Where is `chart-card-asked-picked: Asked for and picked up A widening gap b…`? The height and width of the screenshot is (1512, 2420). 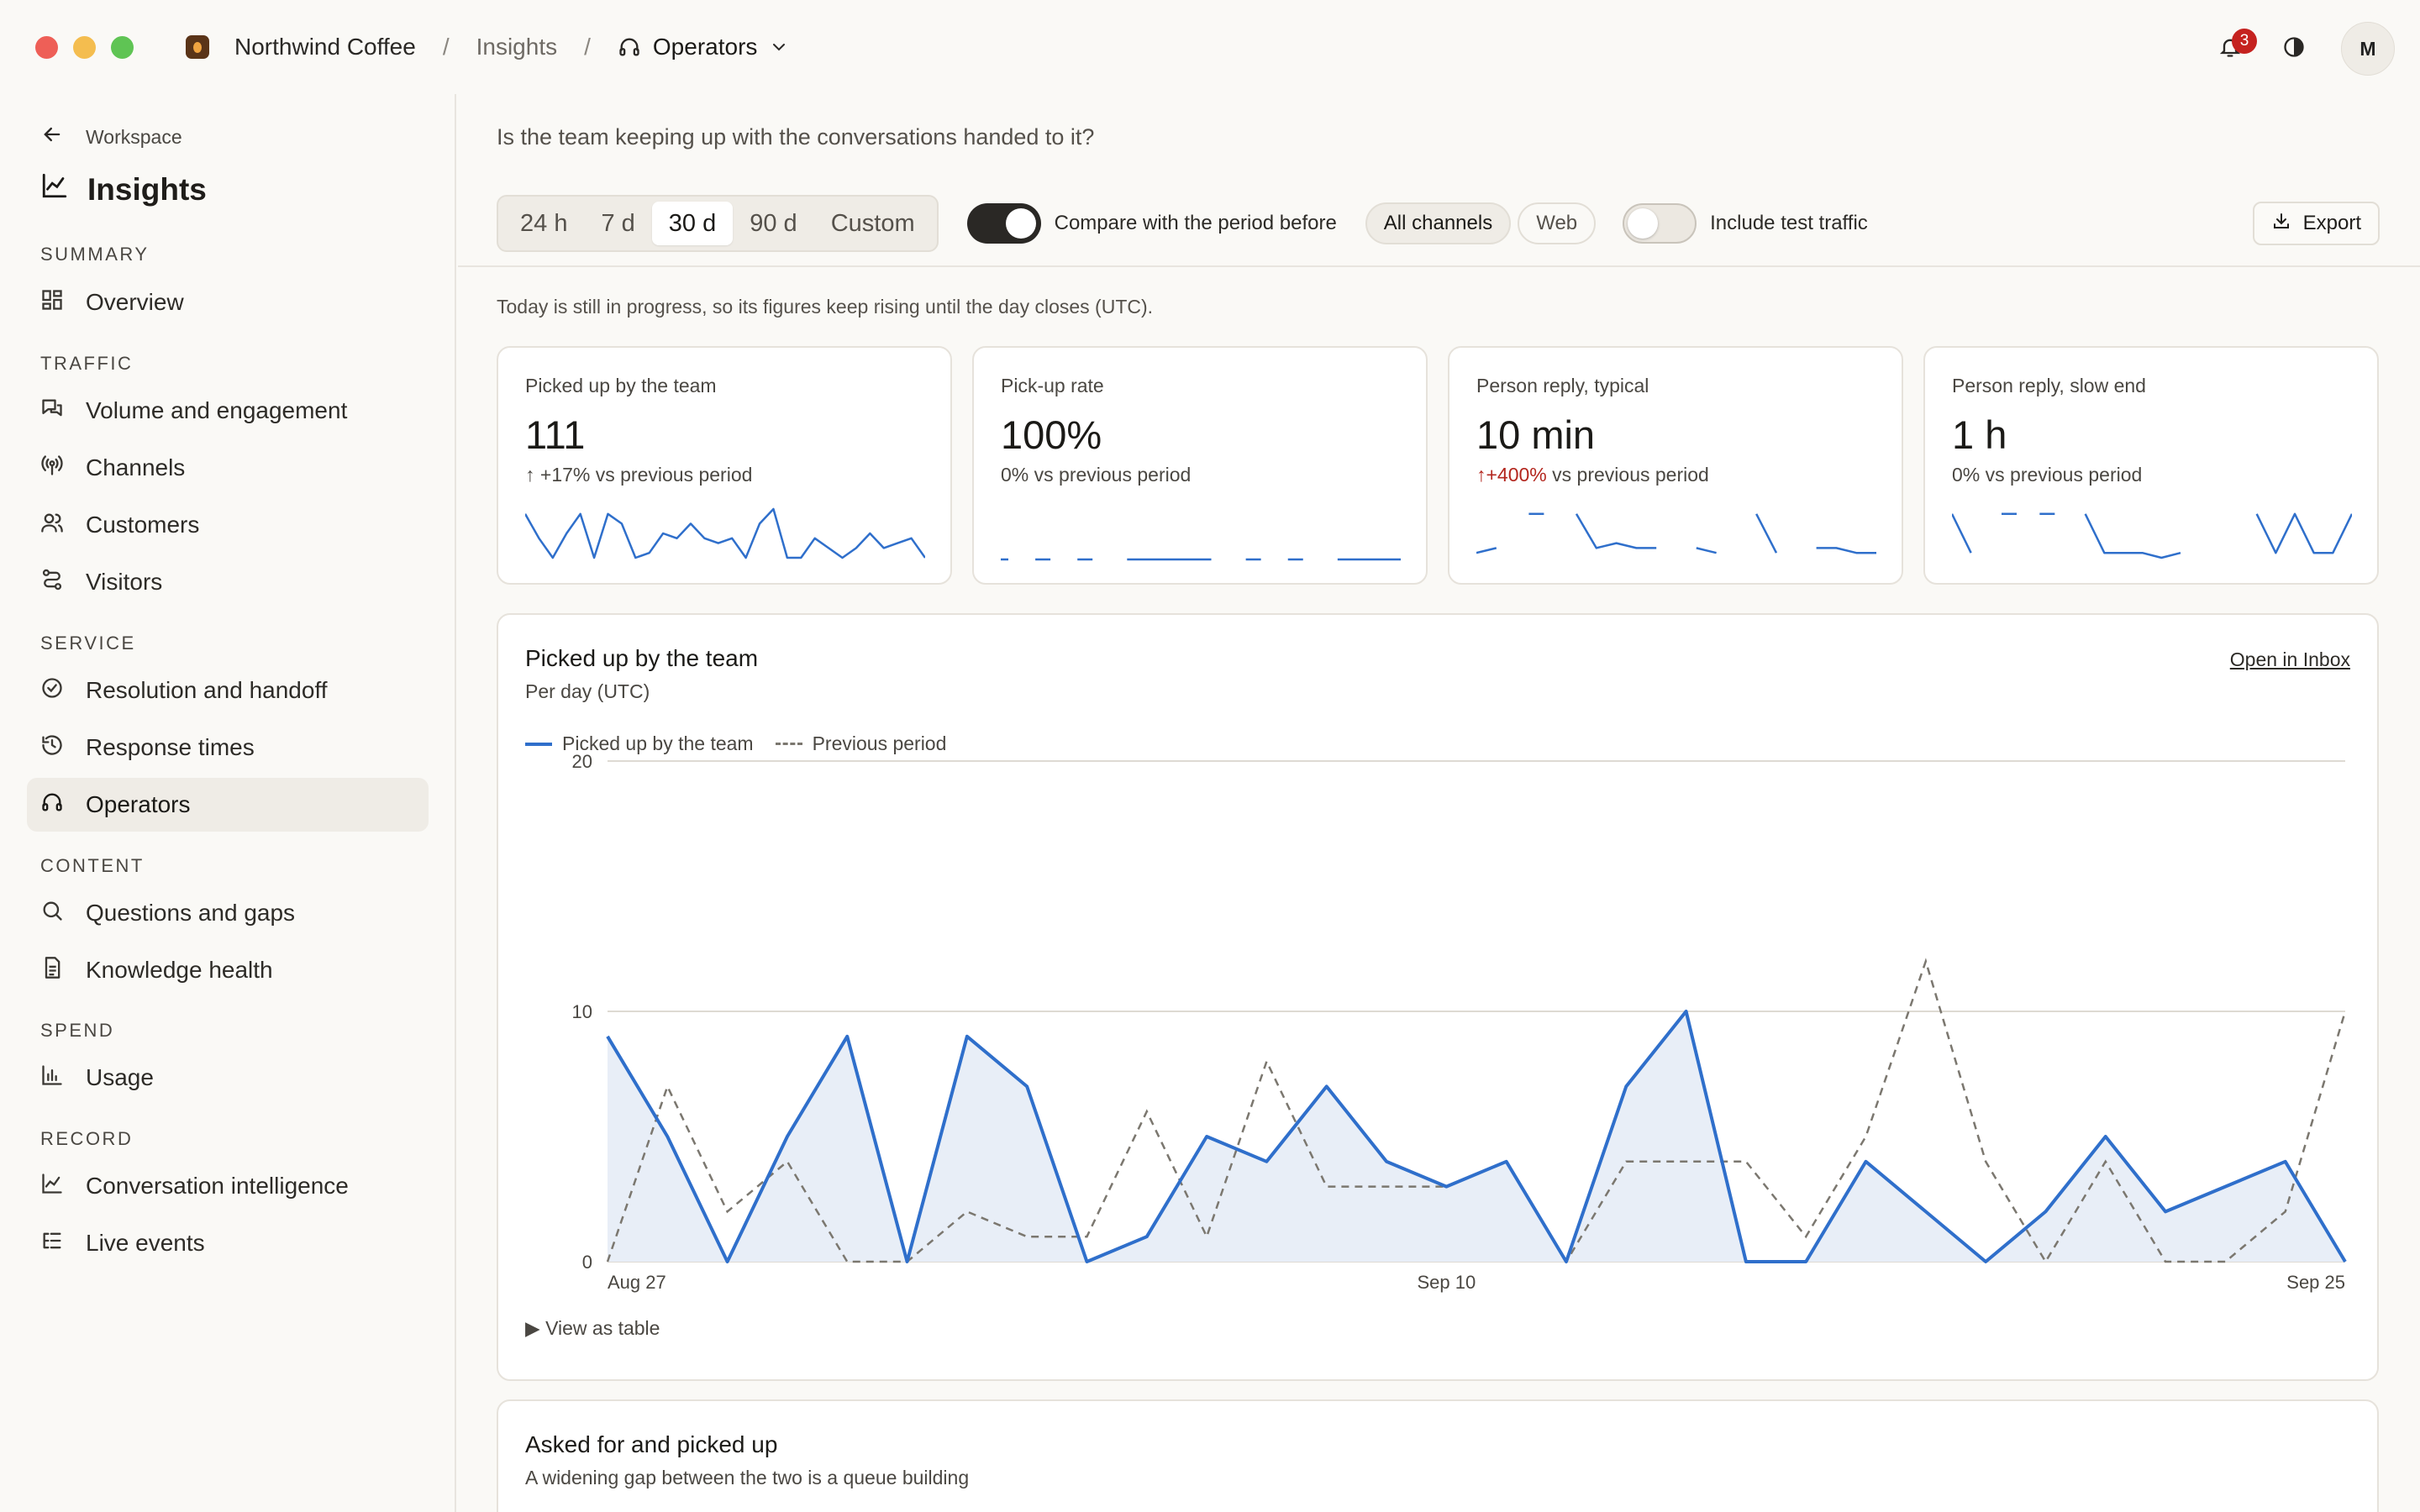 chart-card-asked-picked: Asked for and picked up A widening gap b… is located at coordinates (1438, 1455).